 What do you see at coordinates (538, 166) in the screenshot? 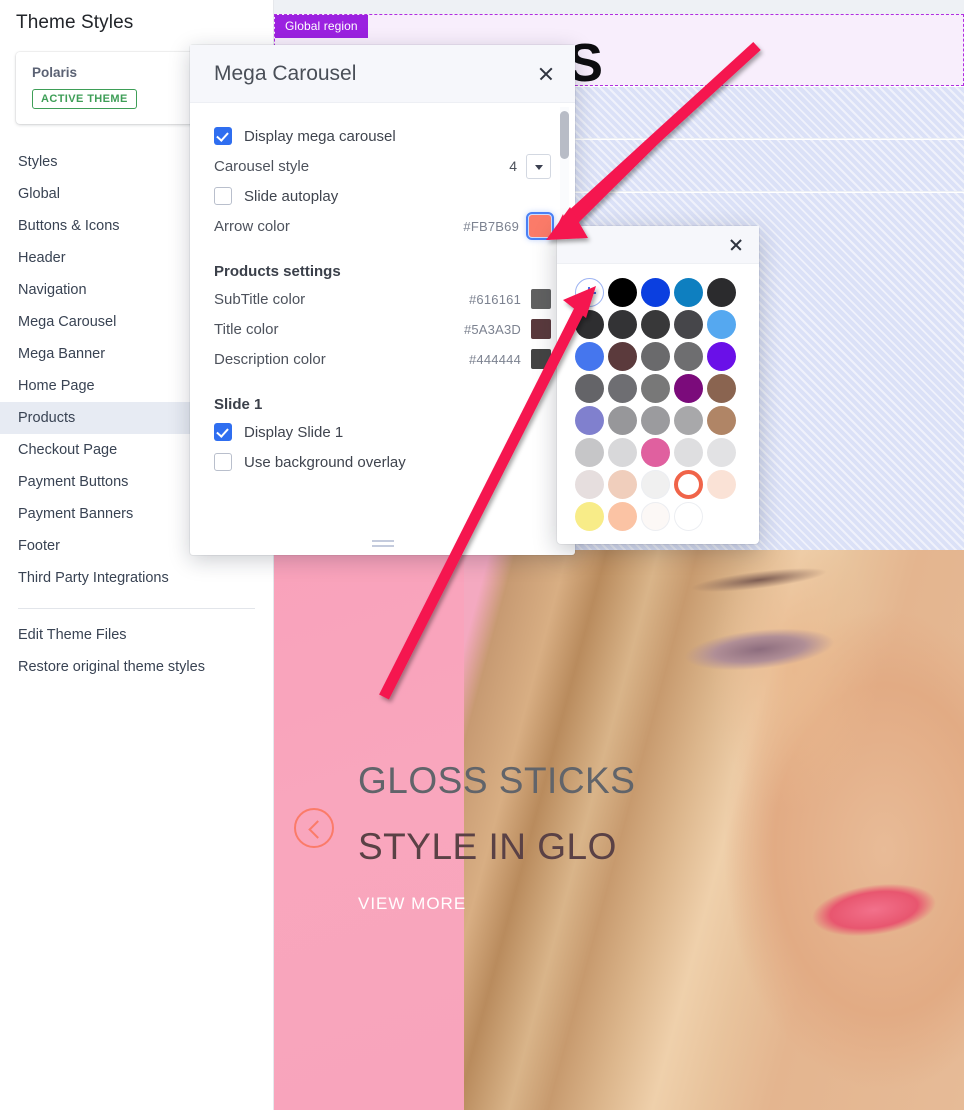
I see `chevron-down-icon` at bounding box center [538, 166].